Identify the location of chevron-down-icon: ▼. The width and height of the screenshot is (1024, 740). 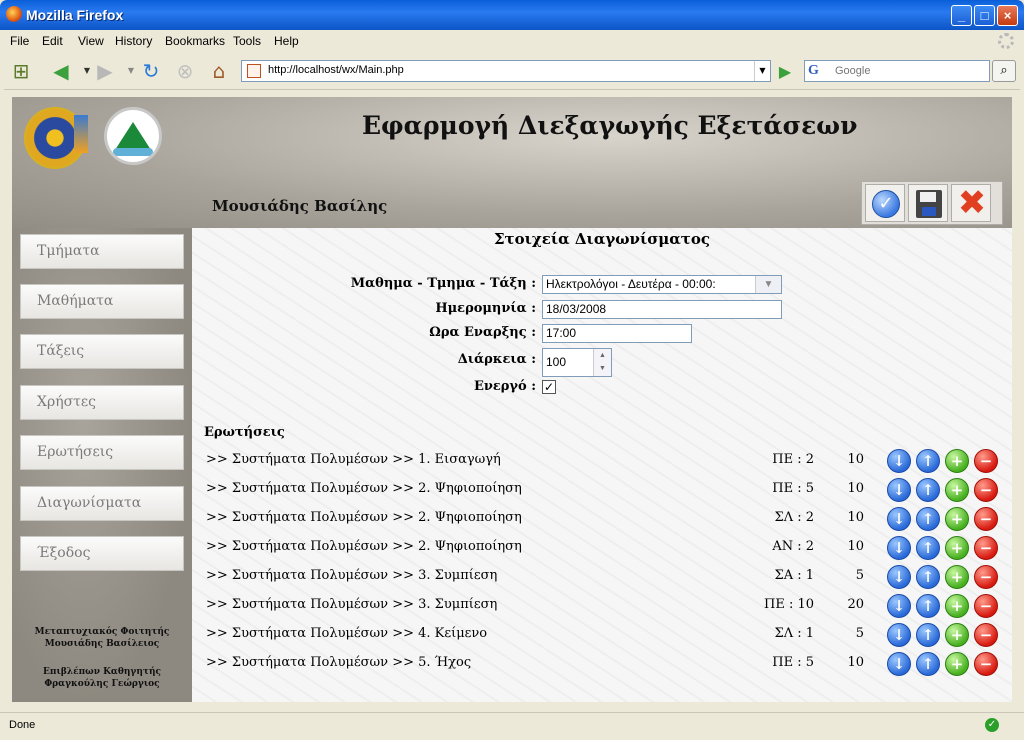
(768, 284).